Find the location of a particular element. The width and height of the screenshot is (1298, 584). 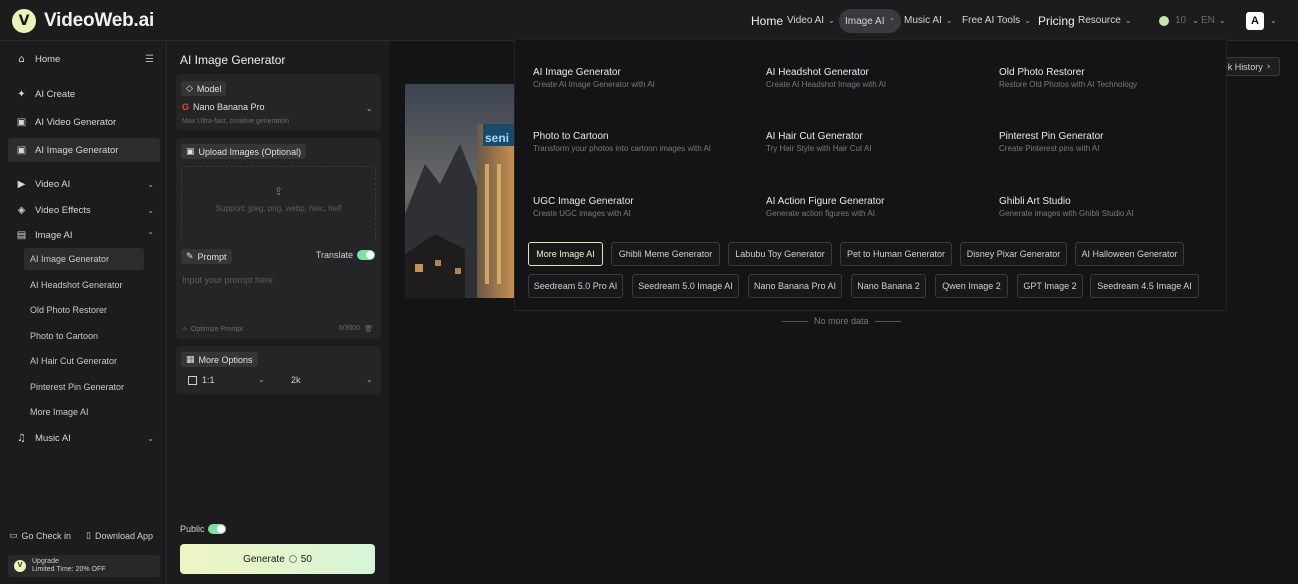

tag-seedream-5-pro-ai: Seedream 5.0 Pro AI is located at coordinates (575, 286).